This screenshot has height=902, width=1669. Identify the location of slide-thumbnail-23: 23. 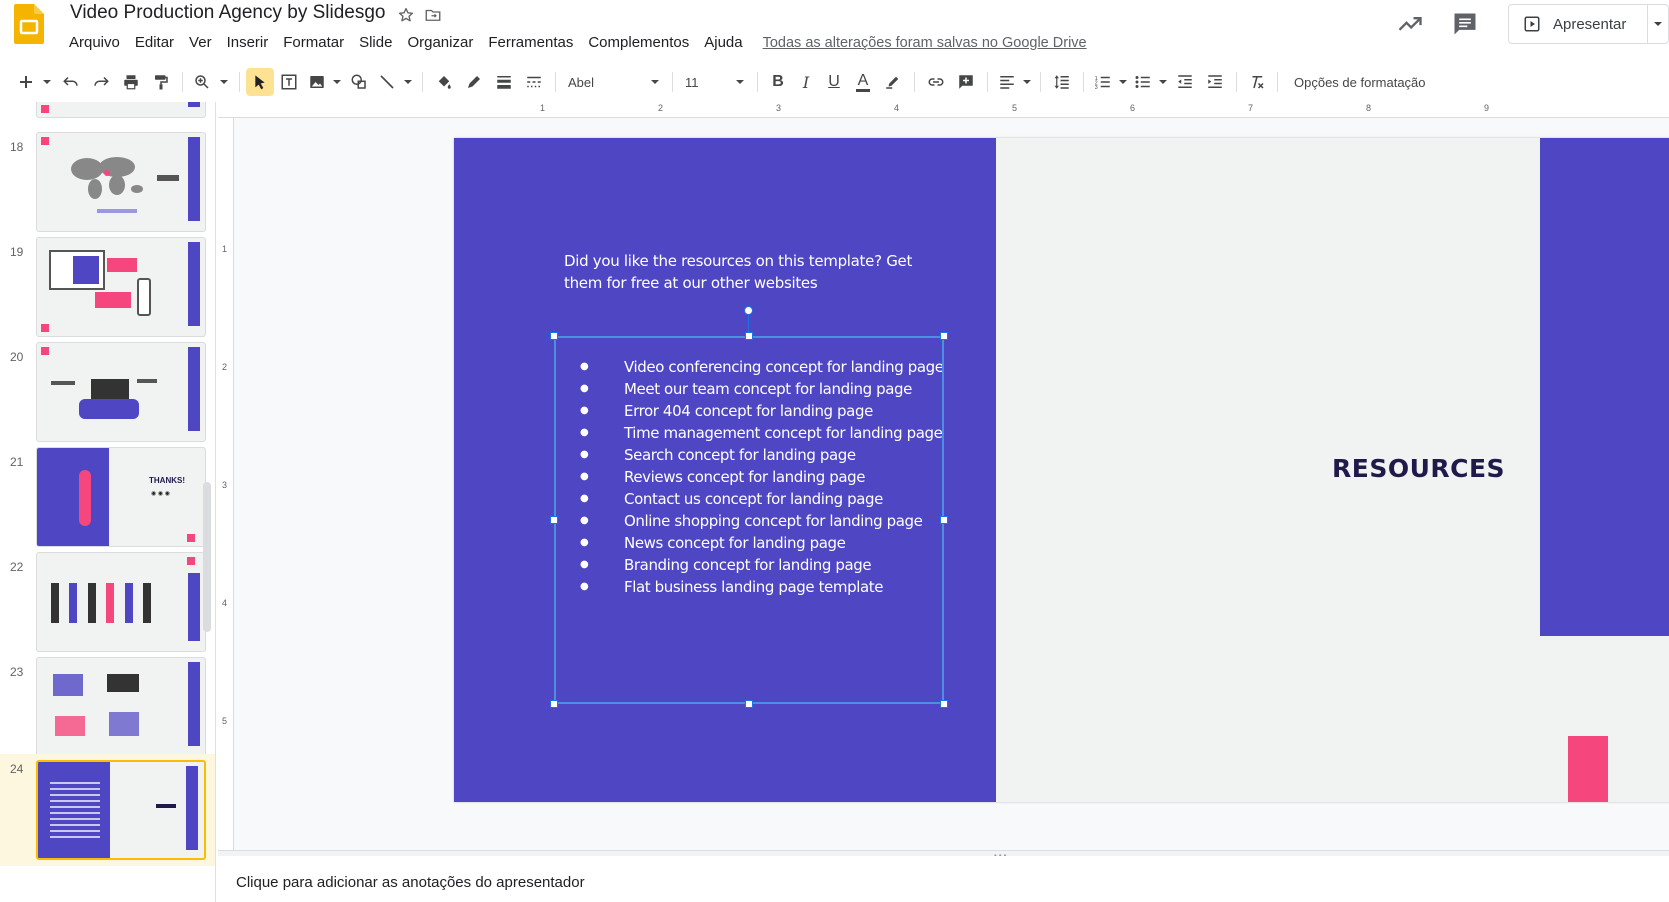
(107, 713).